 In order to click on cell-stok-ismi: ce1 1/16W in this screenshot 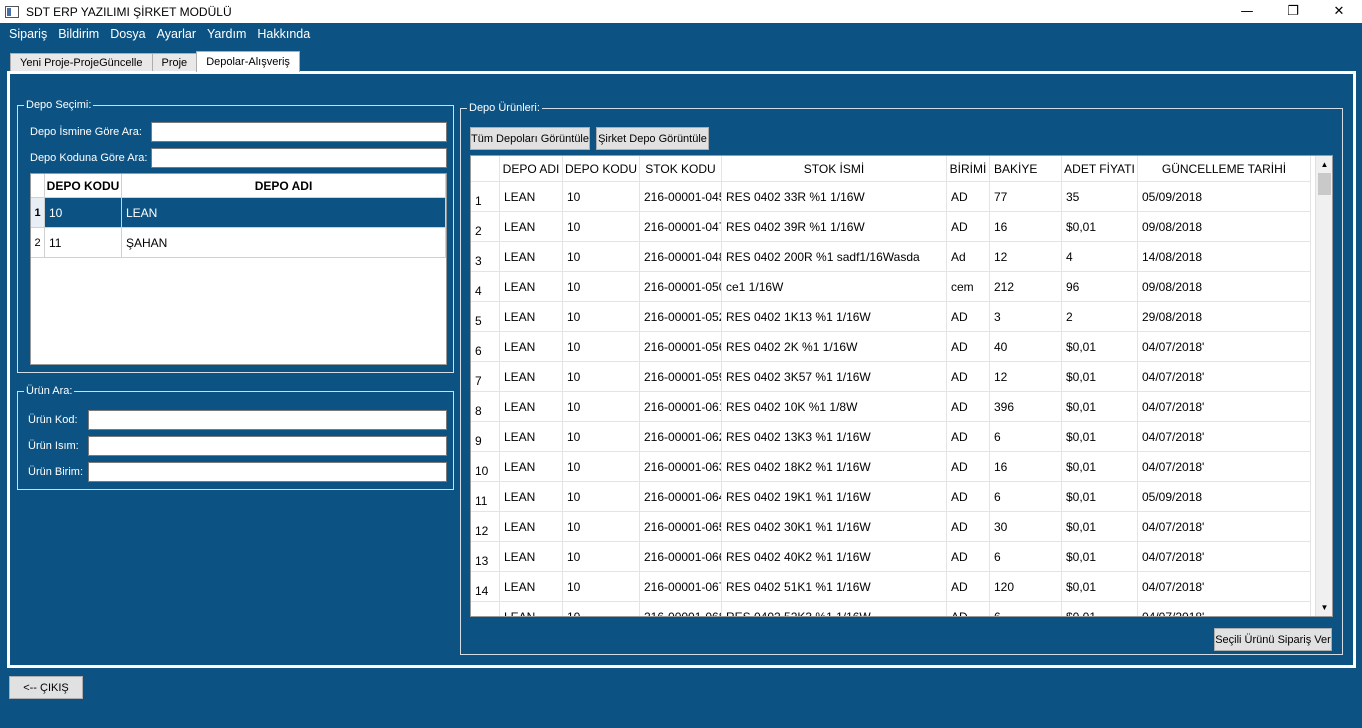, I will do `click(834, 287)`.